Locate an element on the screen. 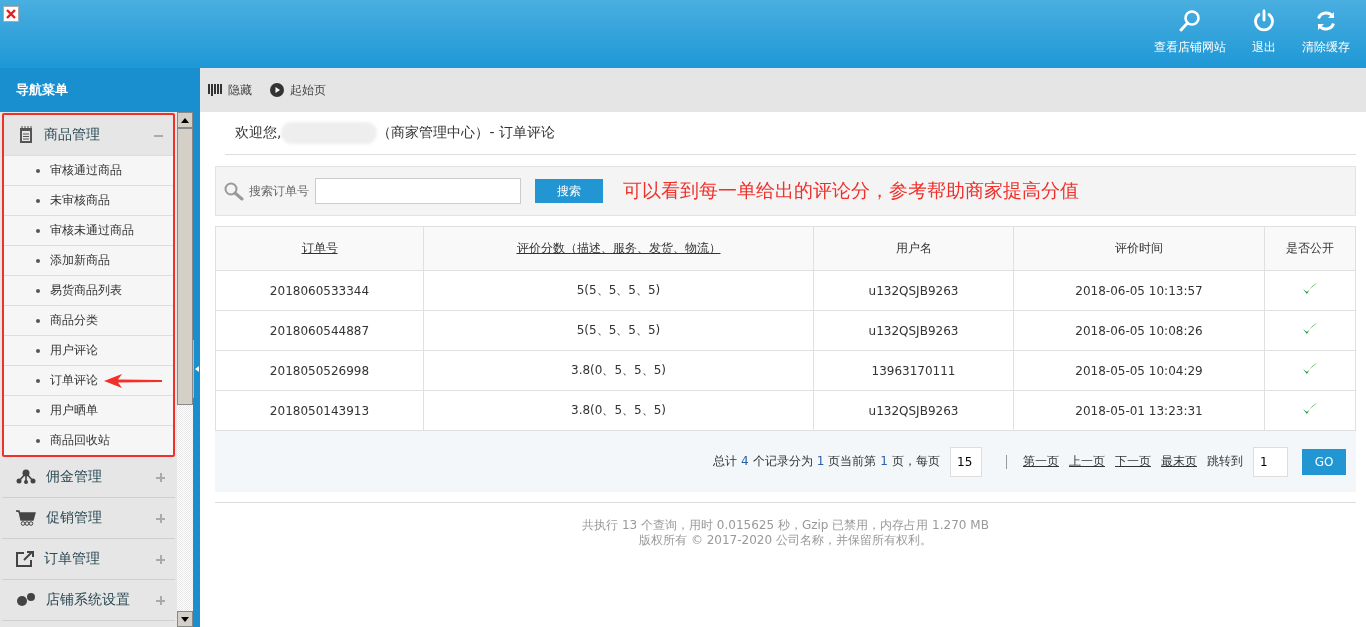 This screenshot has height=627, width=1366. toolbar-button: 起始页 is located at coordinates (298, 90).